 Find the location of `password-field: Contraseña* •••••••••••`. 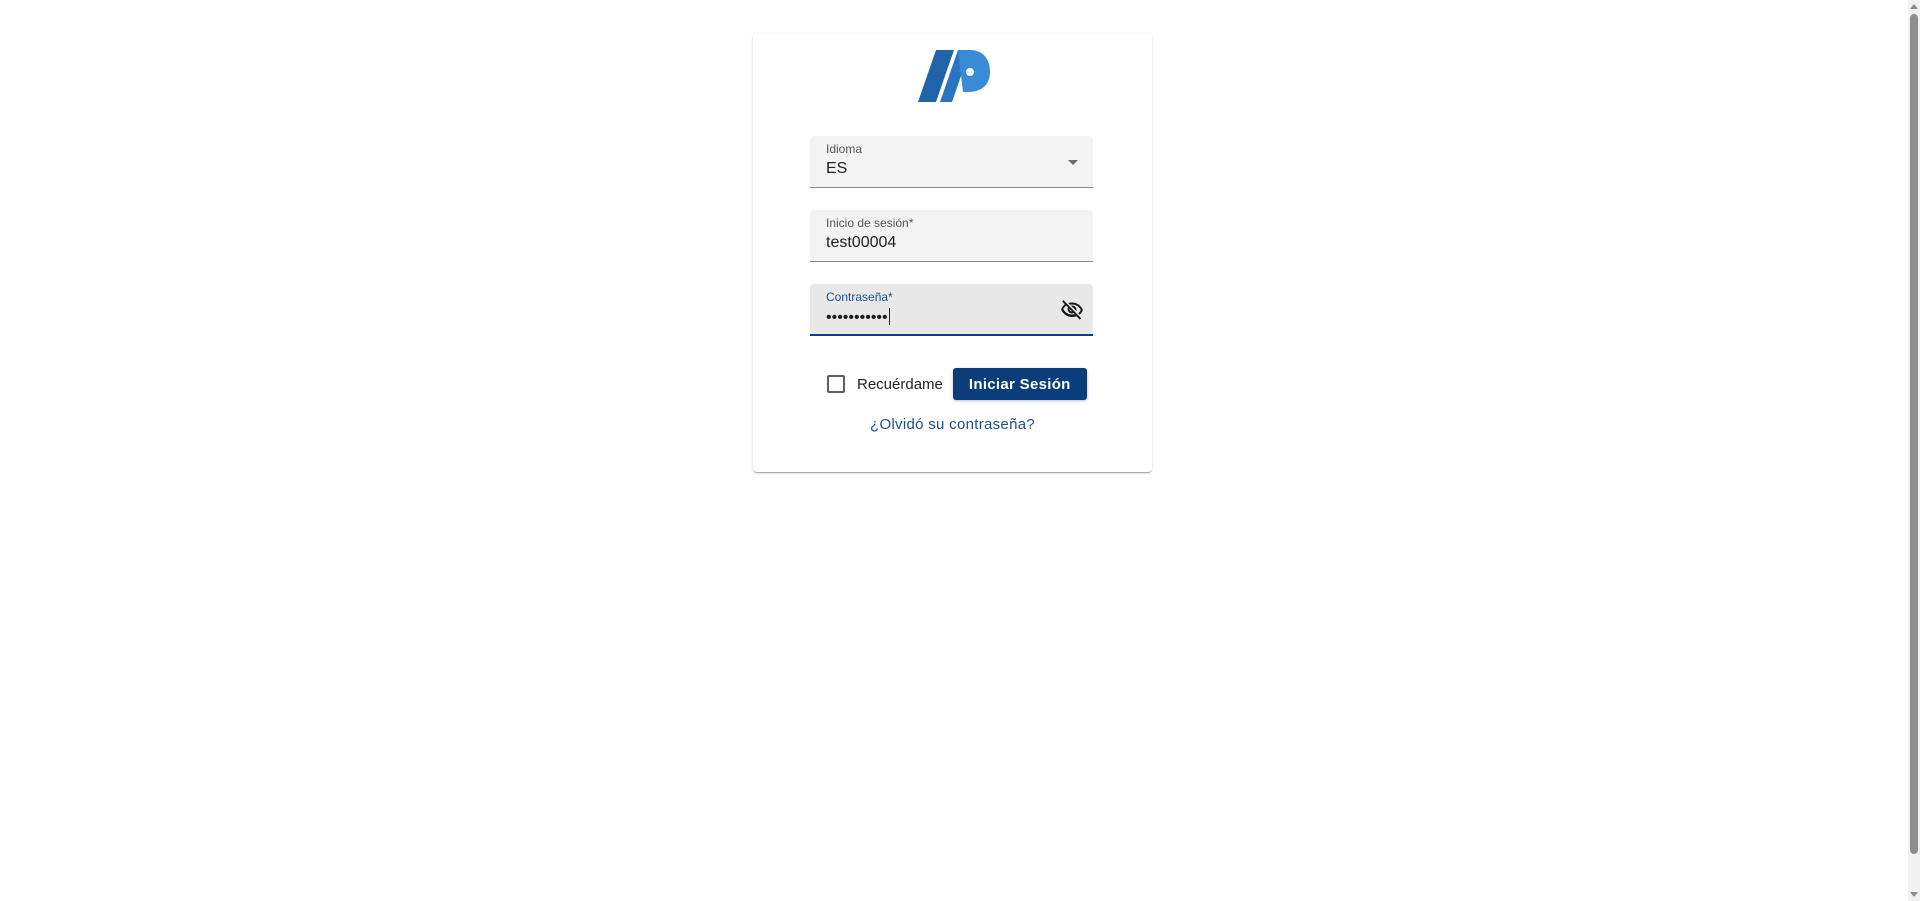

password-field: Contraseña* ••••••••••• is located at coordinates (951, 310).